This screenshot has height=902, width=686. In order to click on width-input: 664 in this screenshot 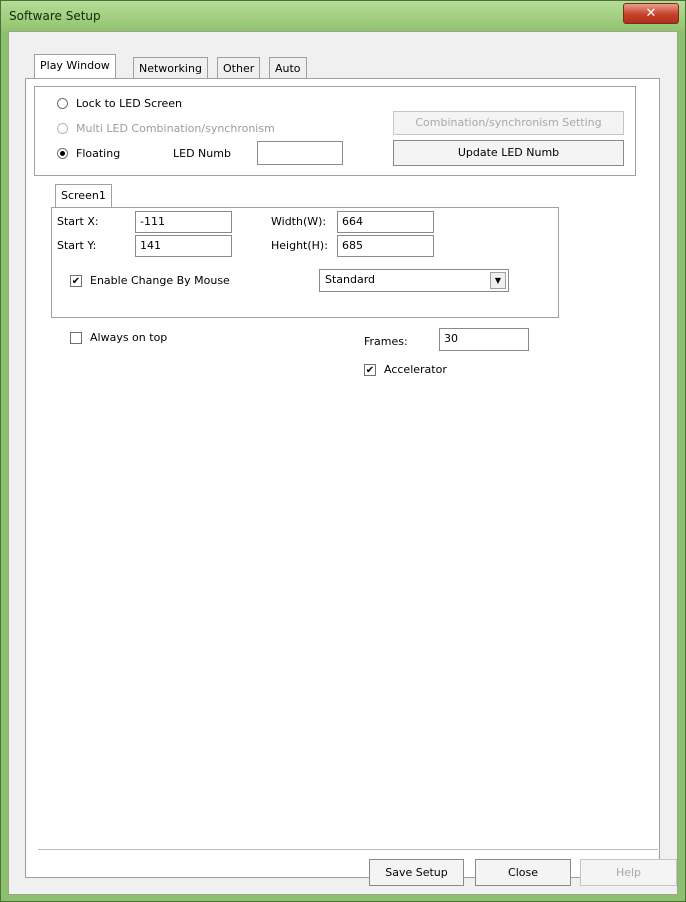, I will do `click(385, 222)`.